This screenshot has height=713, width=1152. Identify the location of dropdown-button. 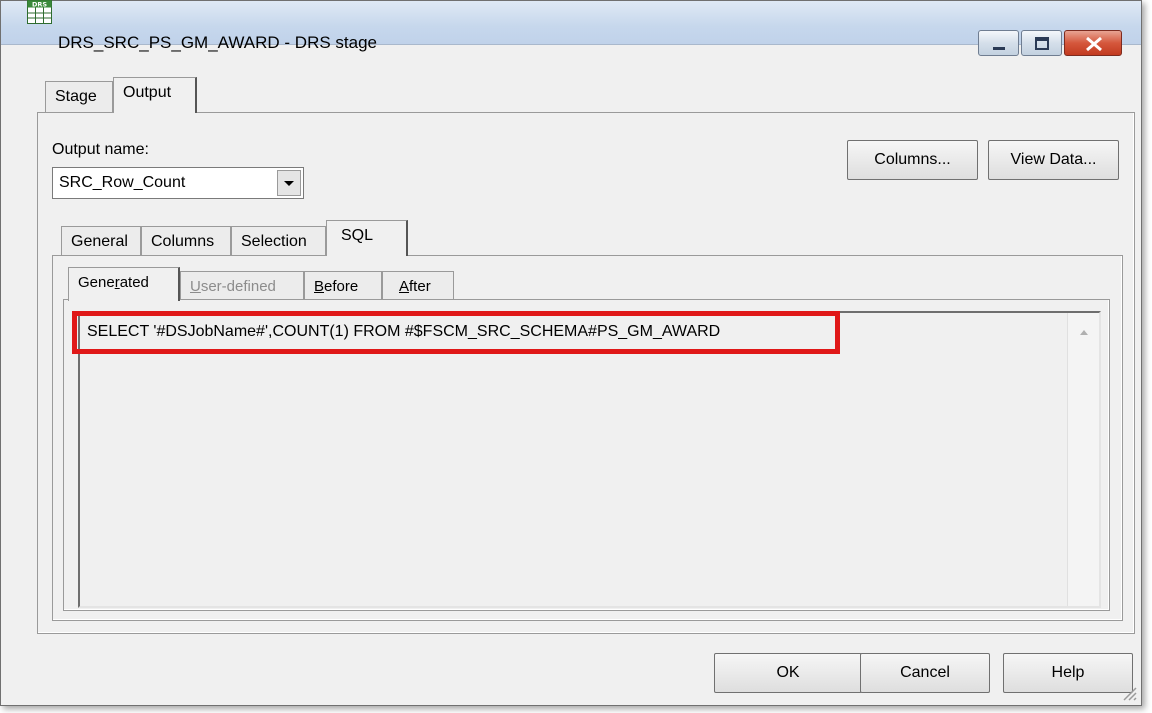
(289, 183).